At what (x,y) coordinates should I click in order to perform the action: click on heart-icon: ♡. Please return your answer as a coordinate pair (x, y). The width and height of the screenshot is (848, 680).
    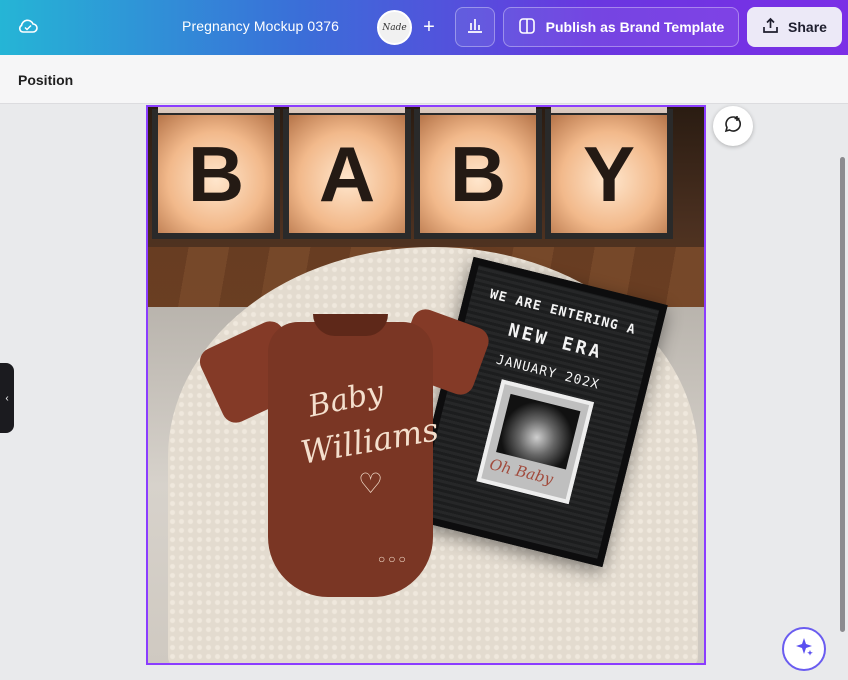
    Looking at the image, I should click on (371, 483).